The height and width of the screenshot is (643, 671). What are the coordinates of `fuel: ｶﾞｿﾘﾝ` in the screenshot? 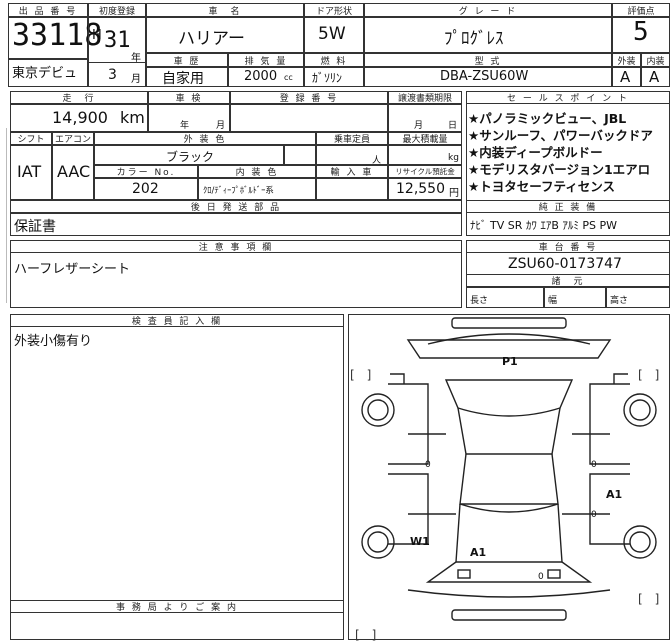 It's located at (327, 78).